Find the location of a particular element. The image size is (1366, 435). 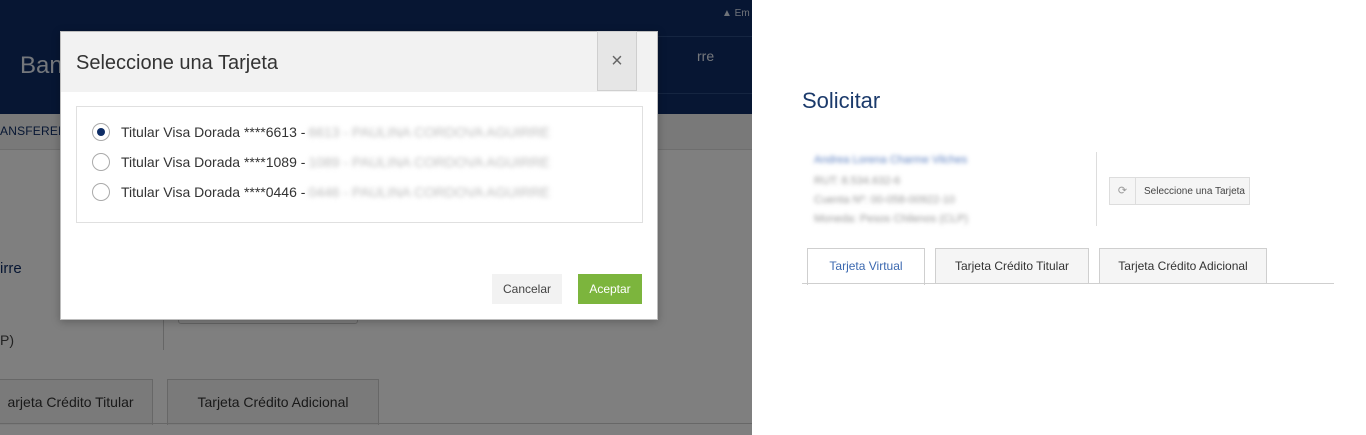

tab-tarjeta-virtual: Tarjeta Virtual is located at coordinates (866, 266).